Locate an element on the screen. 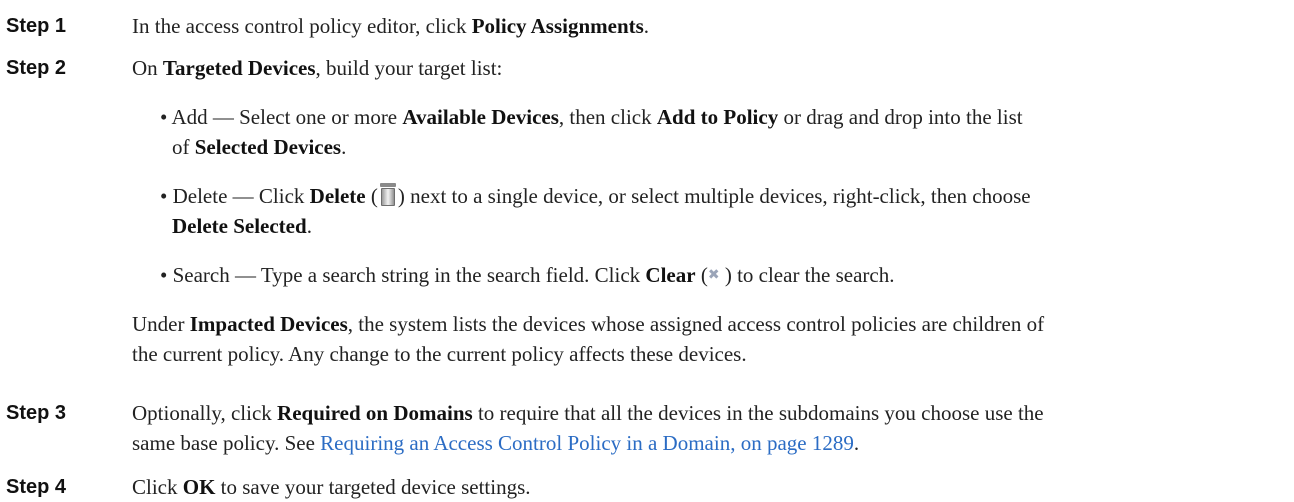 This screenshot has width=1294, height=502. step-3-label: Step 3 is located at coordinates (36, 413).